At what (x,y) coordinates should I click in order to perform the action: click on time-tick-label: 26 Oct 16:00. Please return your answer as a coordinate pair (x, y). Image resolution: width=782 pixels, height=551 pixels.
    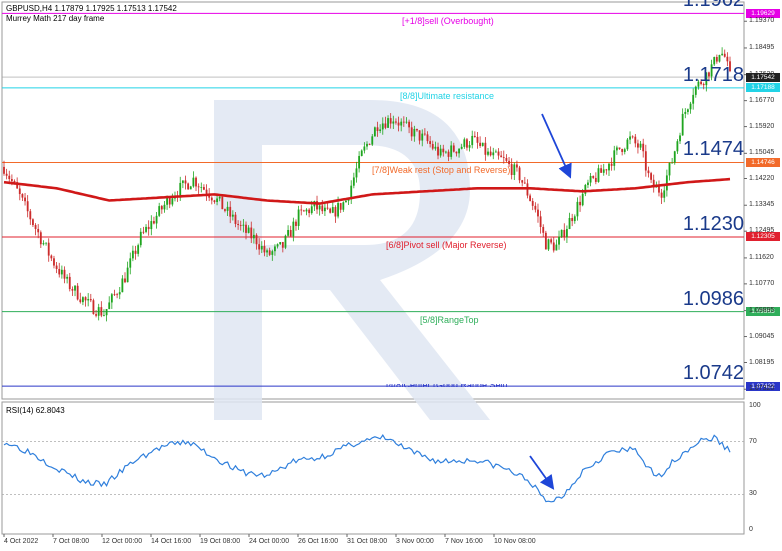
    Looking at the image, I should click on (318, 541).